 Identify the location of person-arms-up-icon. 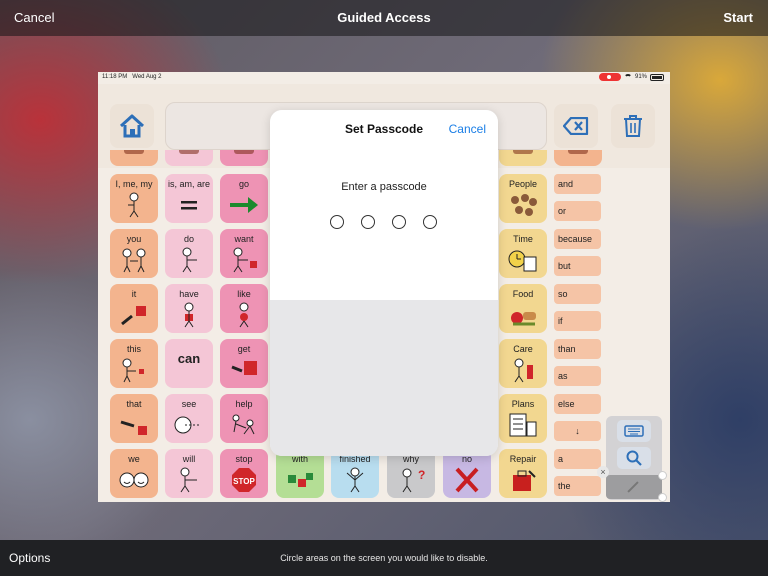
(355, 480).